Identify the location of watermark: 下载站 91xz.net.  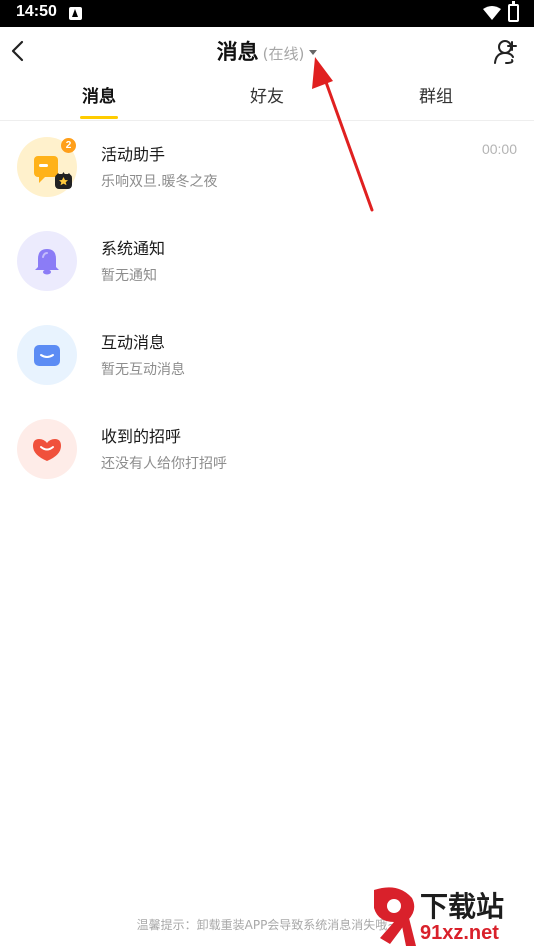
(451, 918).